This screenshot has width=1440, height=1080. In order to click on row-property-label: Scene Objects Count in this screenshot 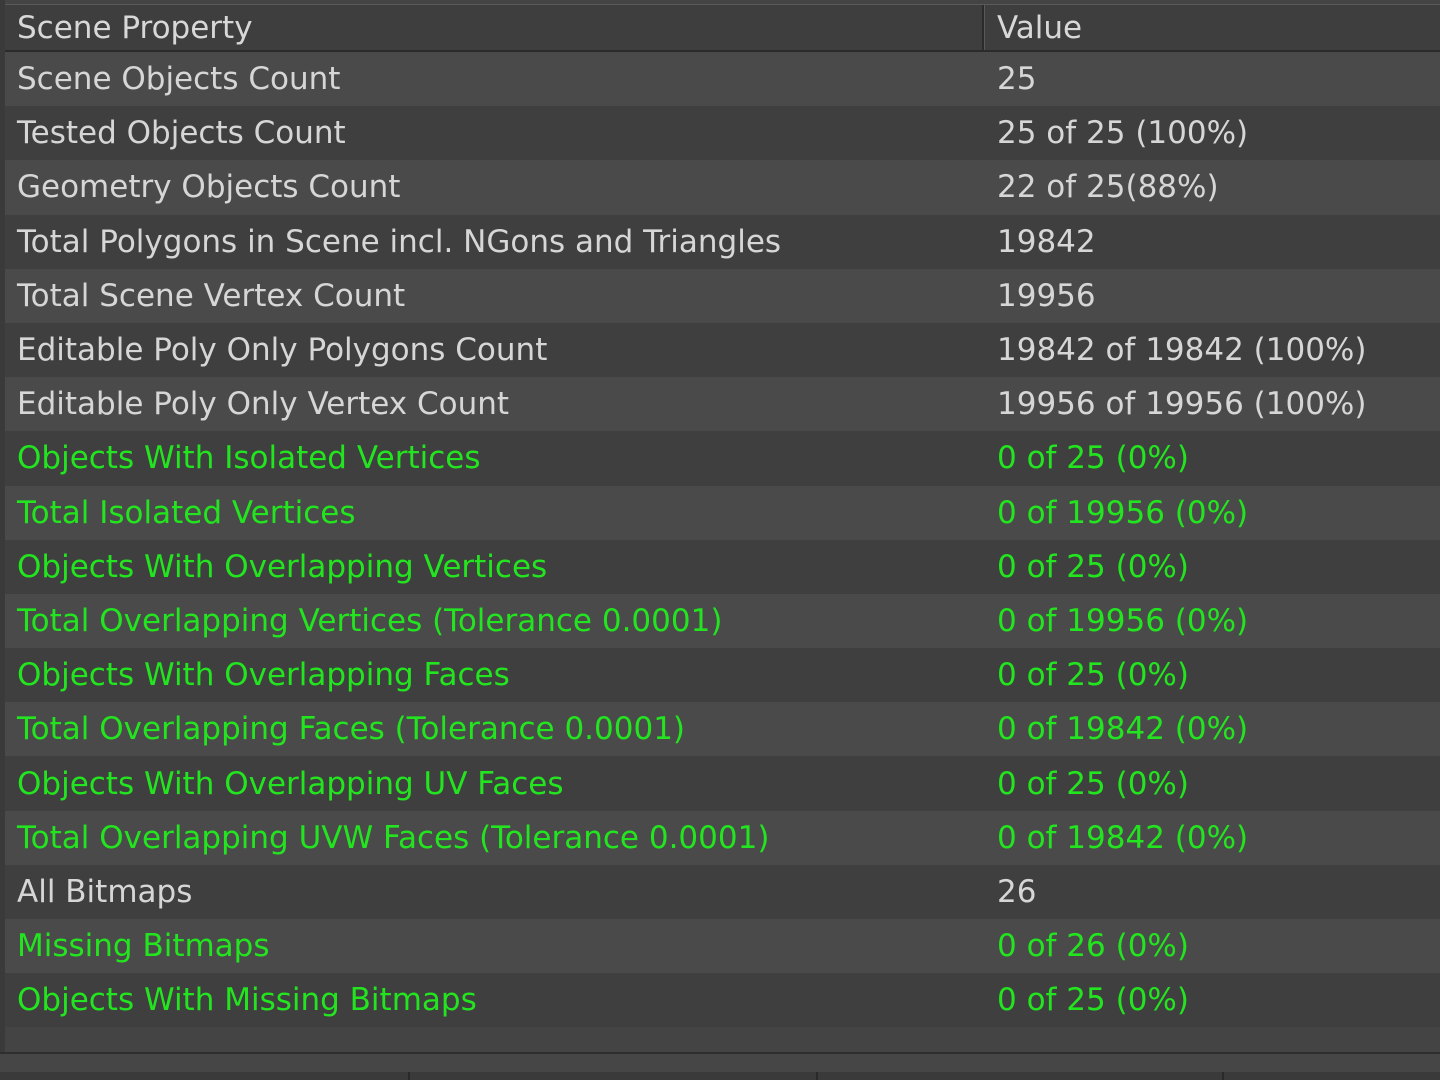, I will do `click(179, 79)`.